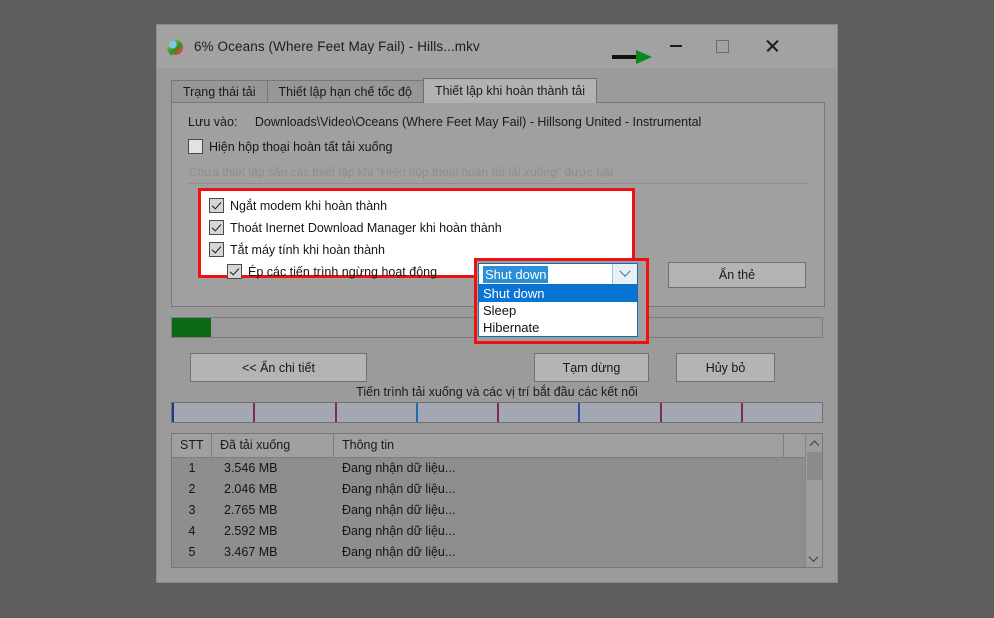  Describe the element at coordinates (251, 468) in the screenshot. I see `cell-size: 3.546 MB` at that location.